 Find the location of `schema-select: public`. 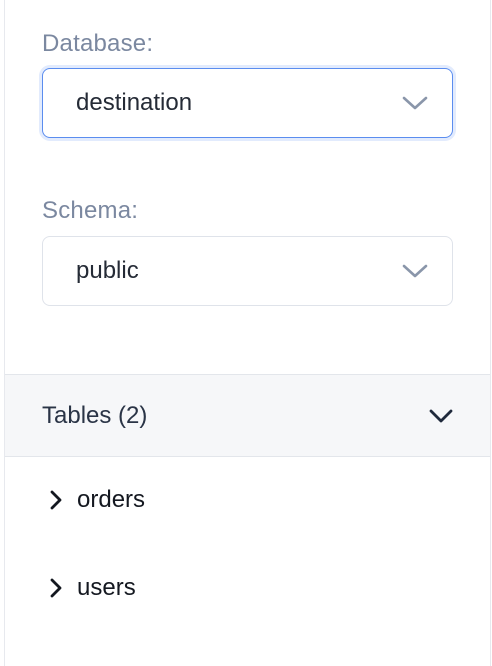

schema-select: public is located at coordinates (247, 271).